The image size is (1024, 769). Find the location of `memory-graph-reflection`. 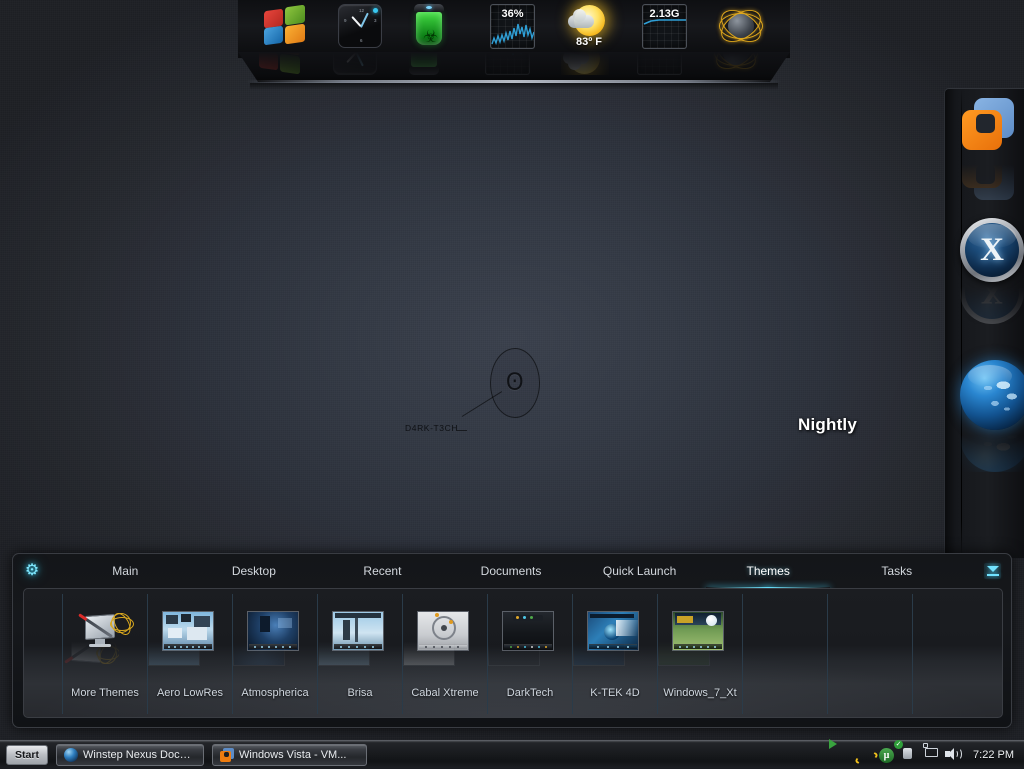

memory-graph-reflection is located at coordinates (661, 63).